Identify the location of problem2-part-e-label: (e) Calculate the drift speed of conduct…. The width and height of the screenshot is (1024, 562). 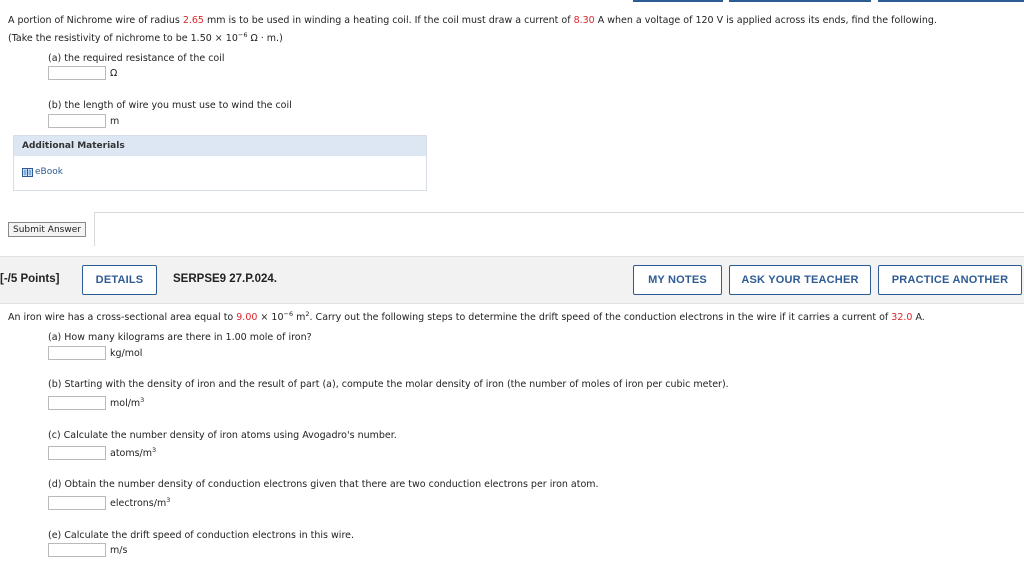
(201, 535).